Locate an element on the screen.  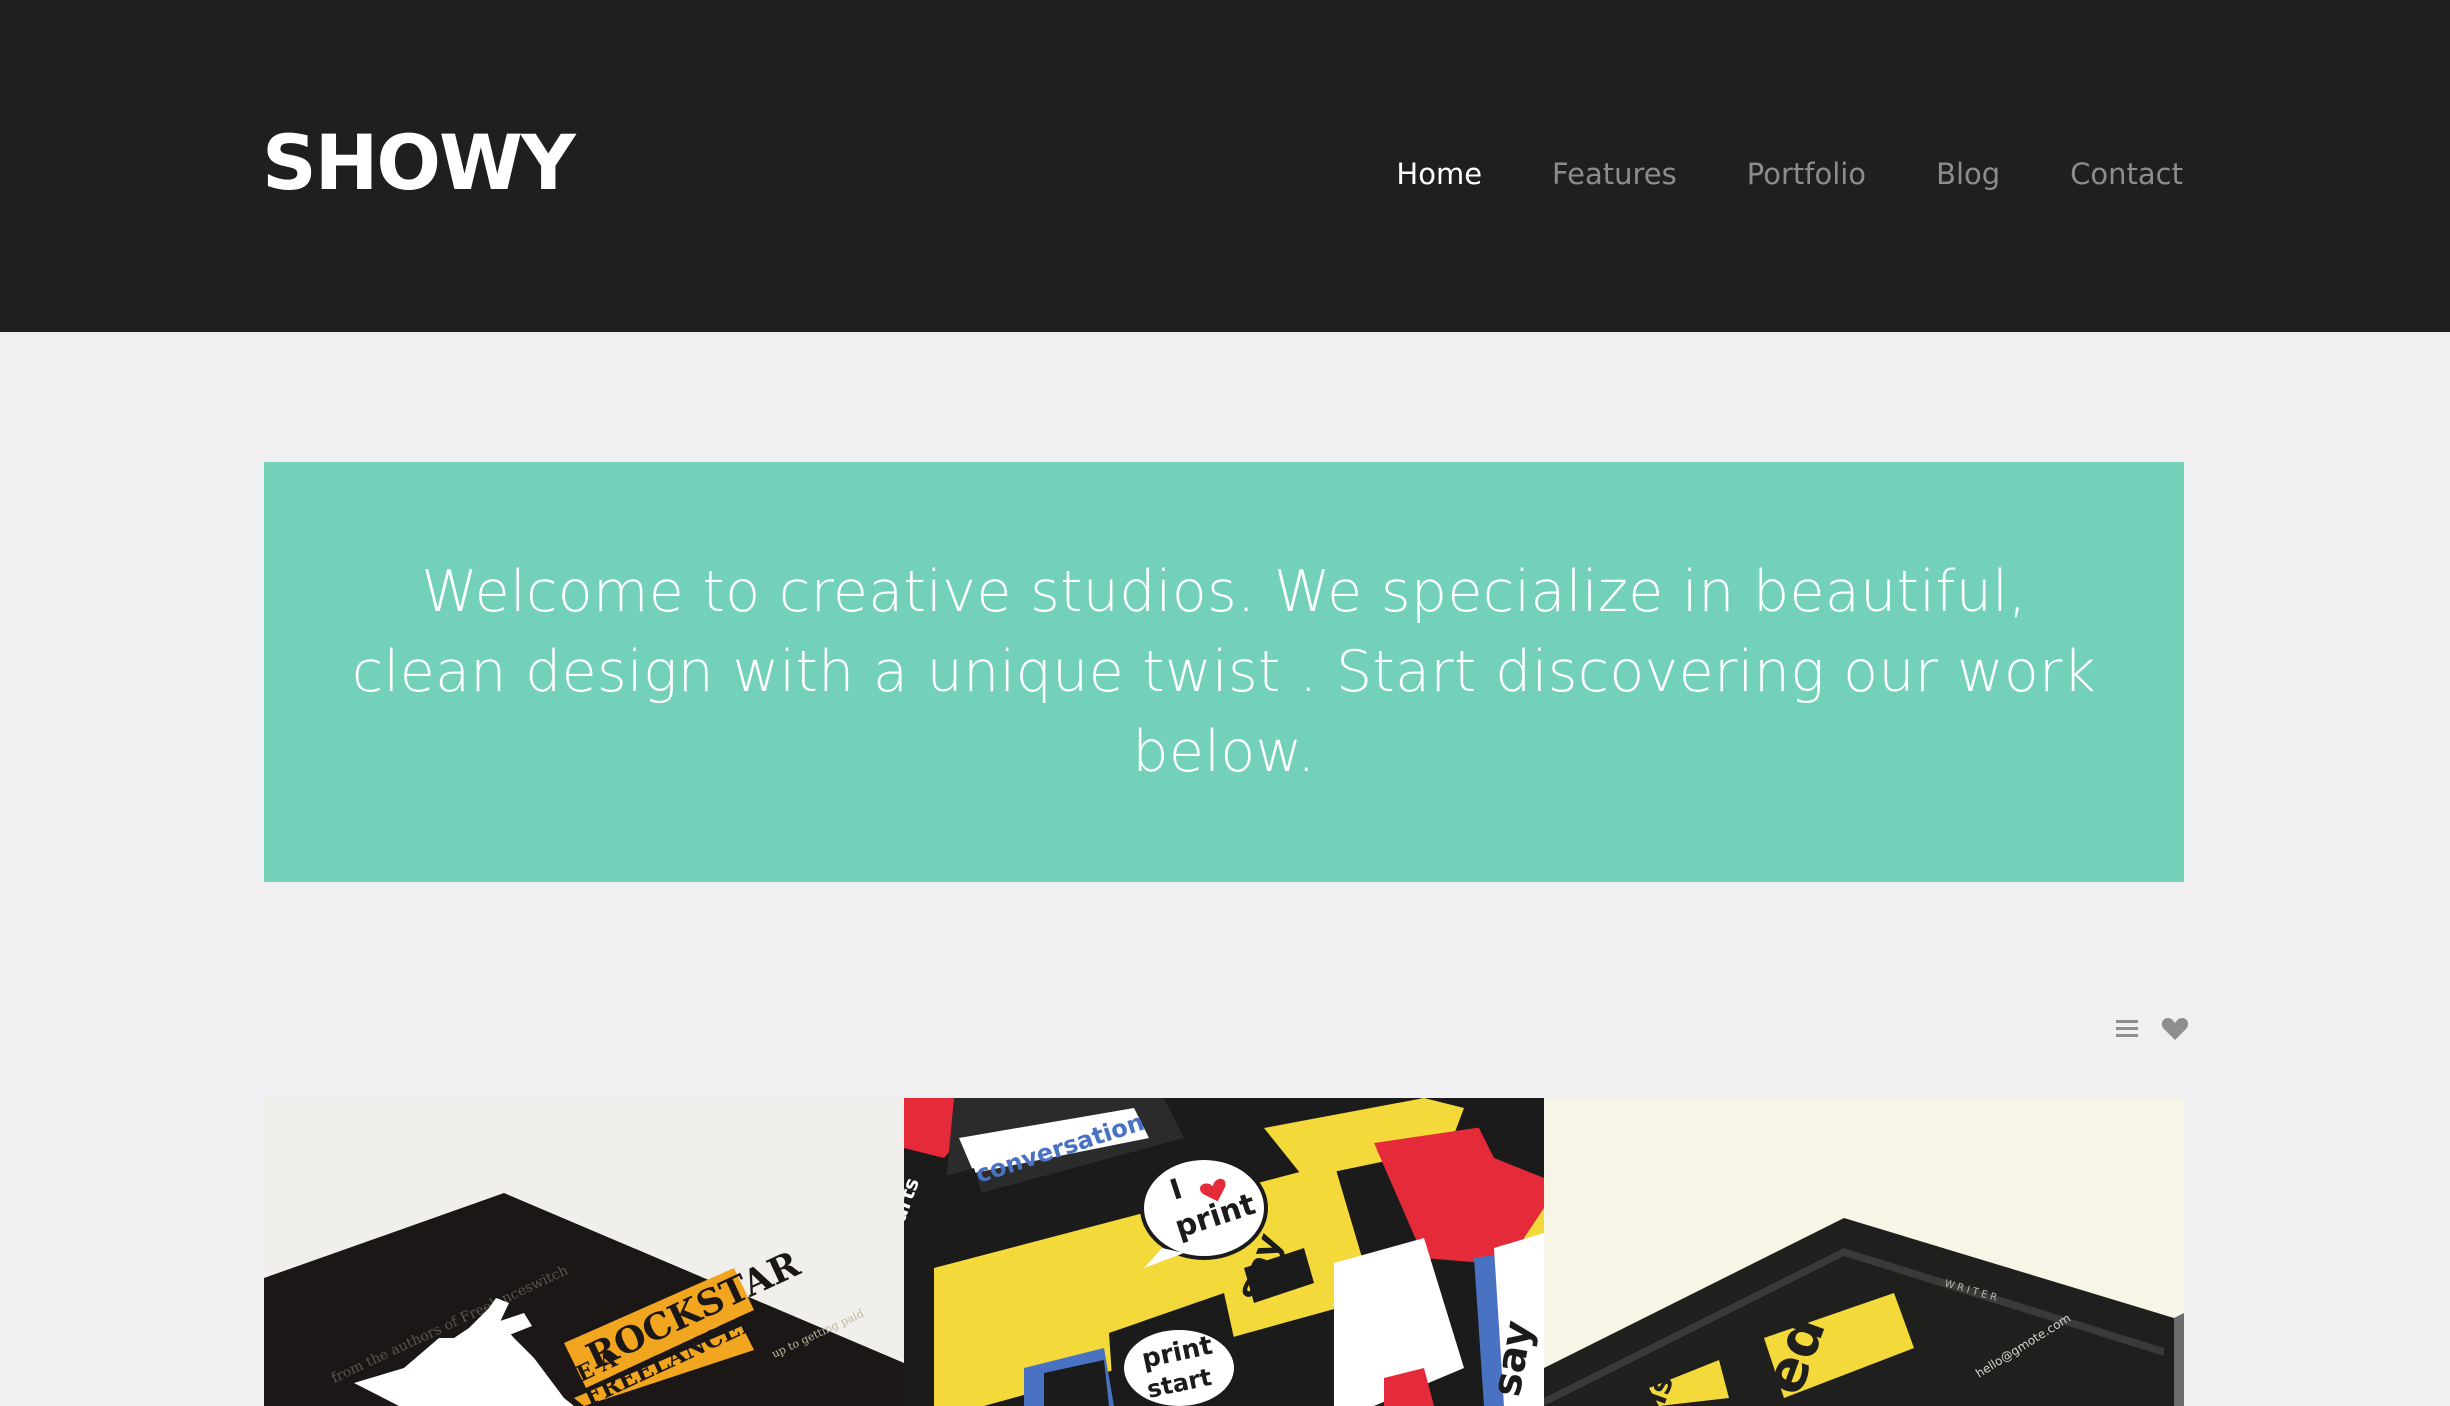
nav-features: Features is located at coordinates (1614, 174).